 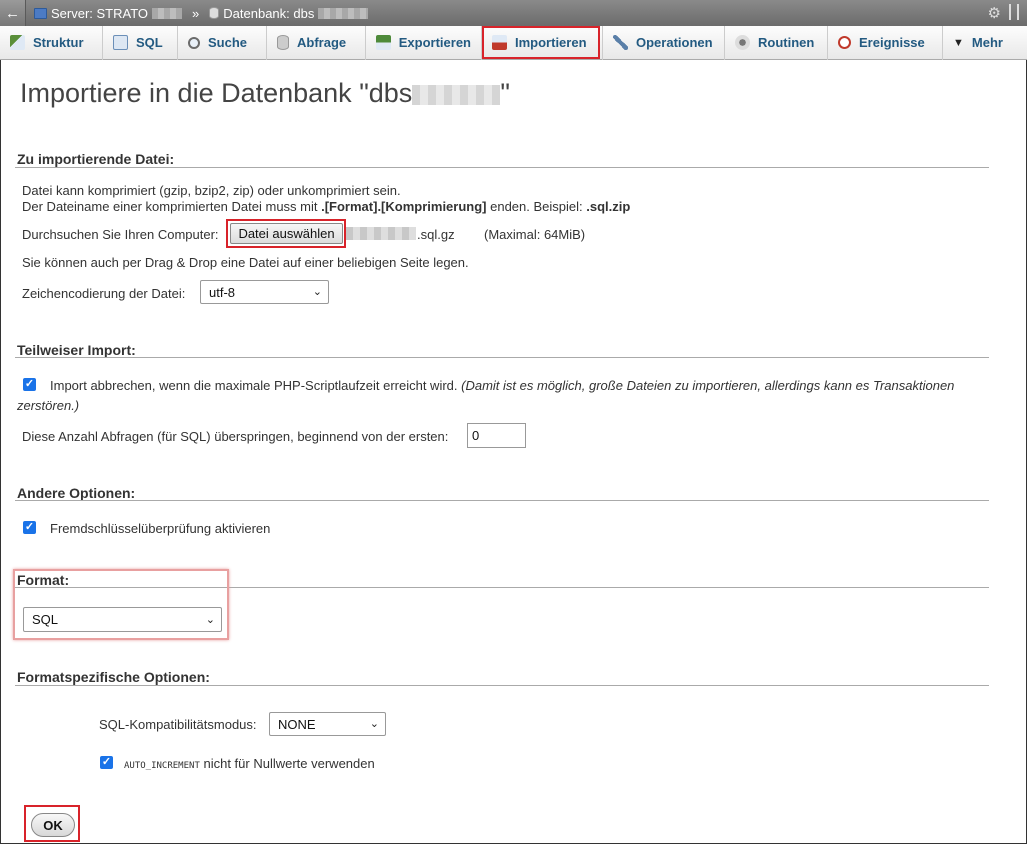 I want to click on search-icon, so click(x=194, y=42).